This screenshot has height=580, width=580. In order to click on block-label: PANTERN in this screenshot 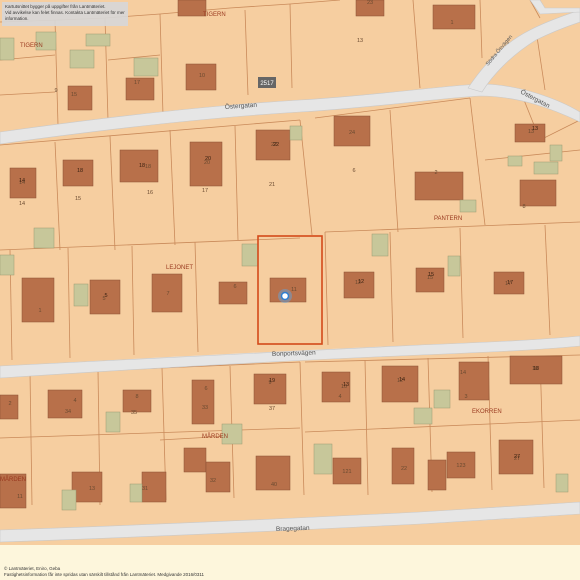, I will do `click(448, 219)`.